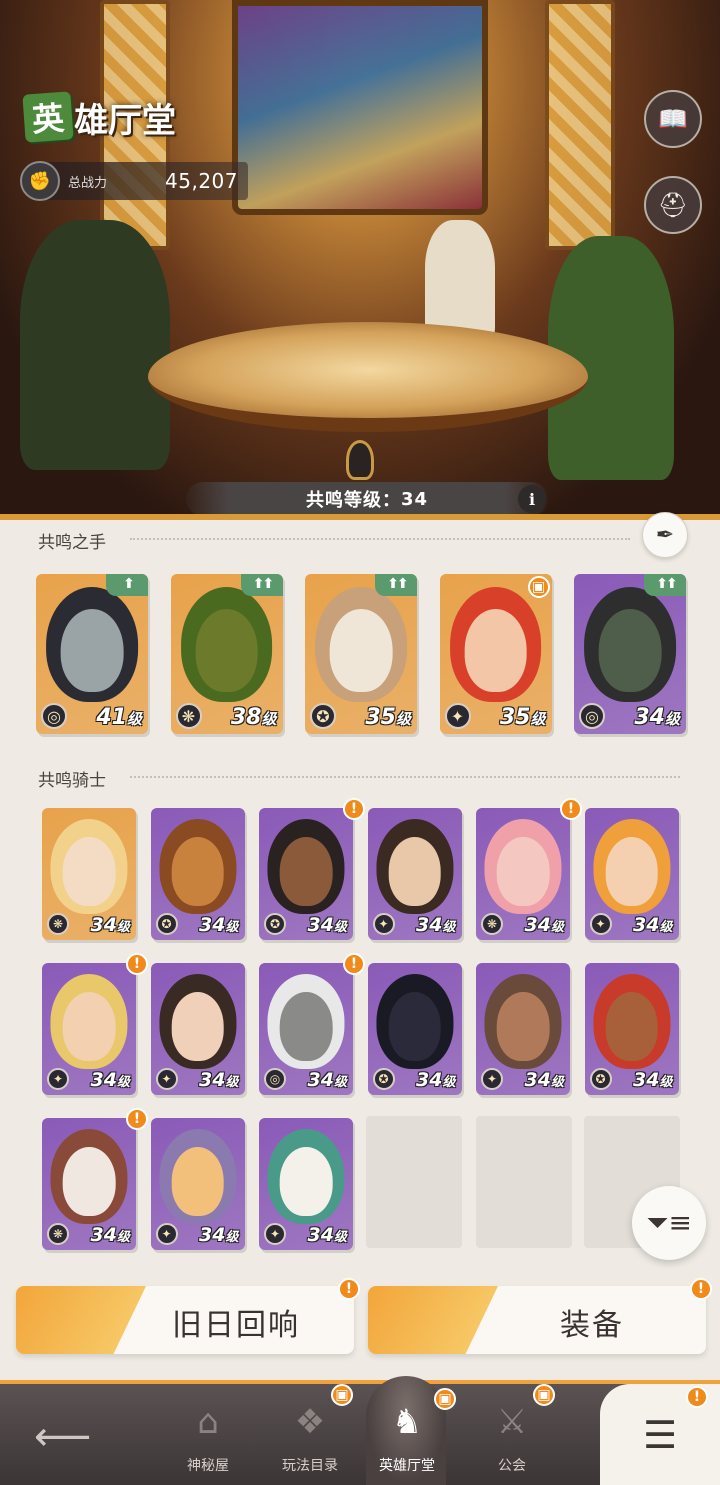 The image size is (720, 1485). I want to click on stained-glass-mural, so click(360, 107).